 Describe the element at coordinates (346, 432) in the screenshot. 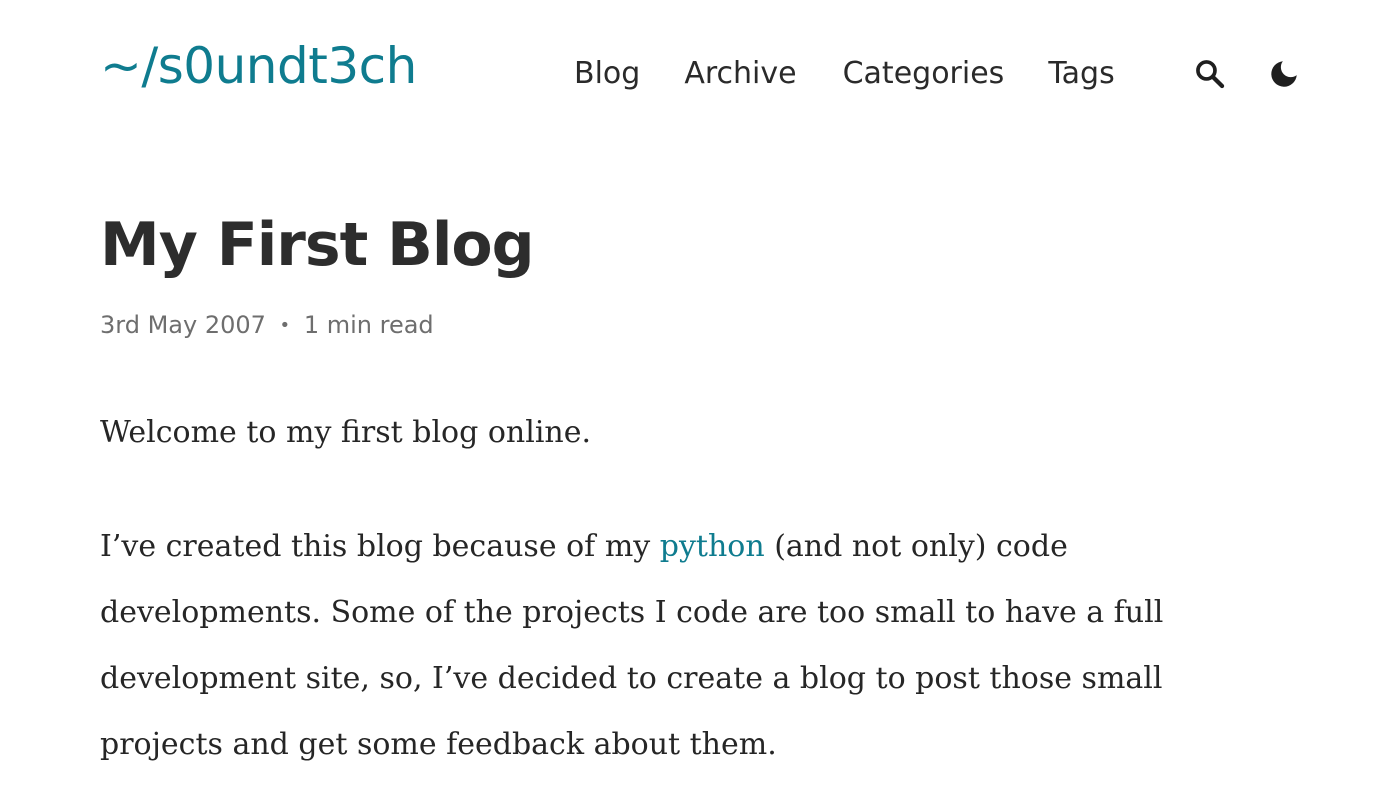

I see `post-paragraph: Welcome to my first blog online.` at that location.